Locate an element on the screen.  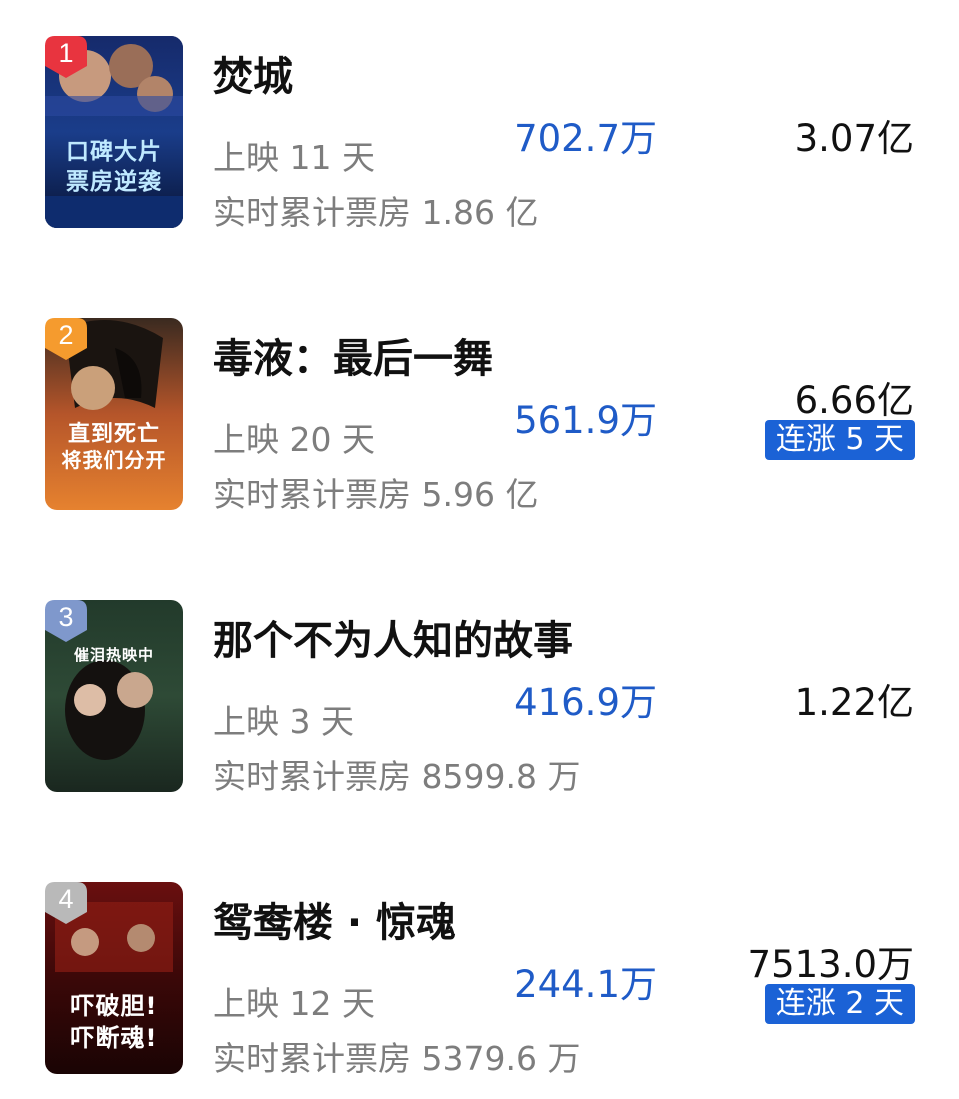
poster-caption: 将我们分开 is located at coordinates (114, 460).